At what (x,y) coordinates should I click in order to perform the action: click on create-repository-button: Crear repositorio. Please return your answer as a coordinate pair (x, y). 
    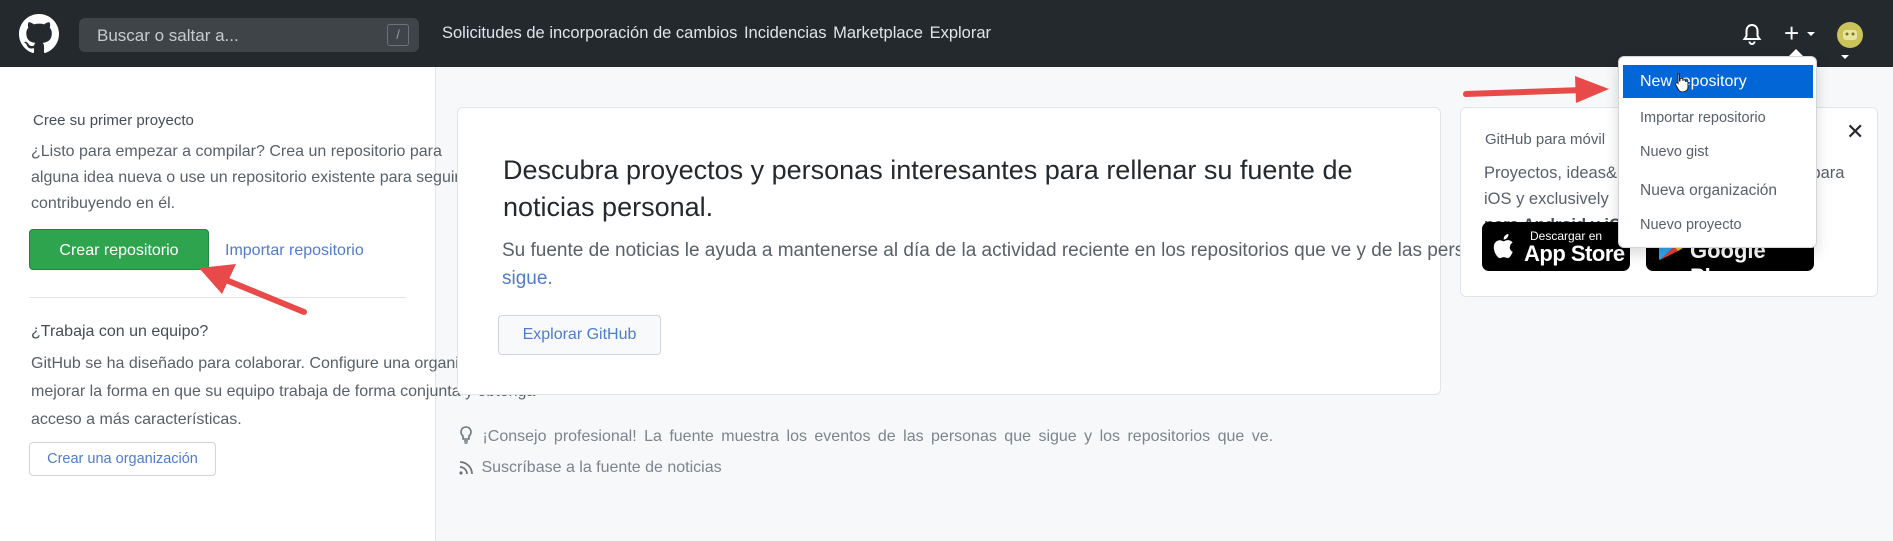
    Looking at the image, I should click on (119, 249).